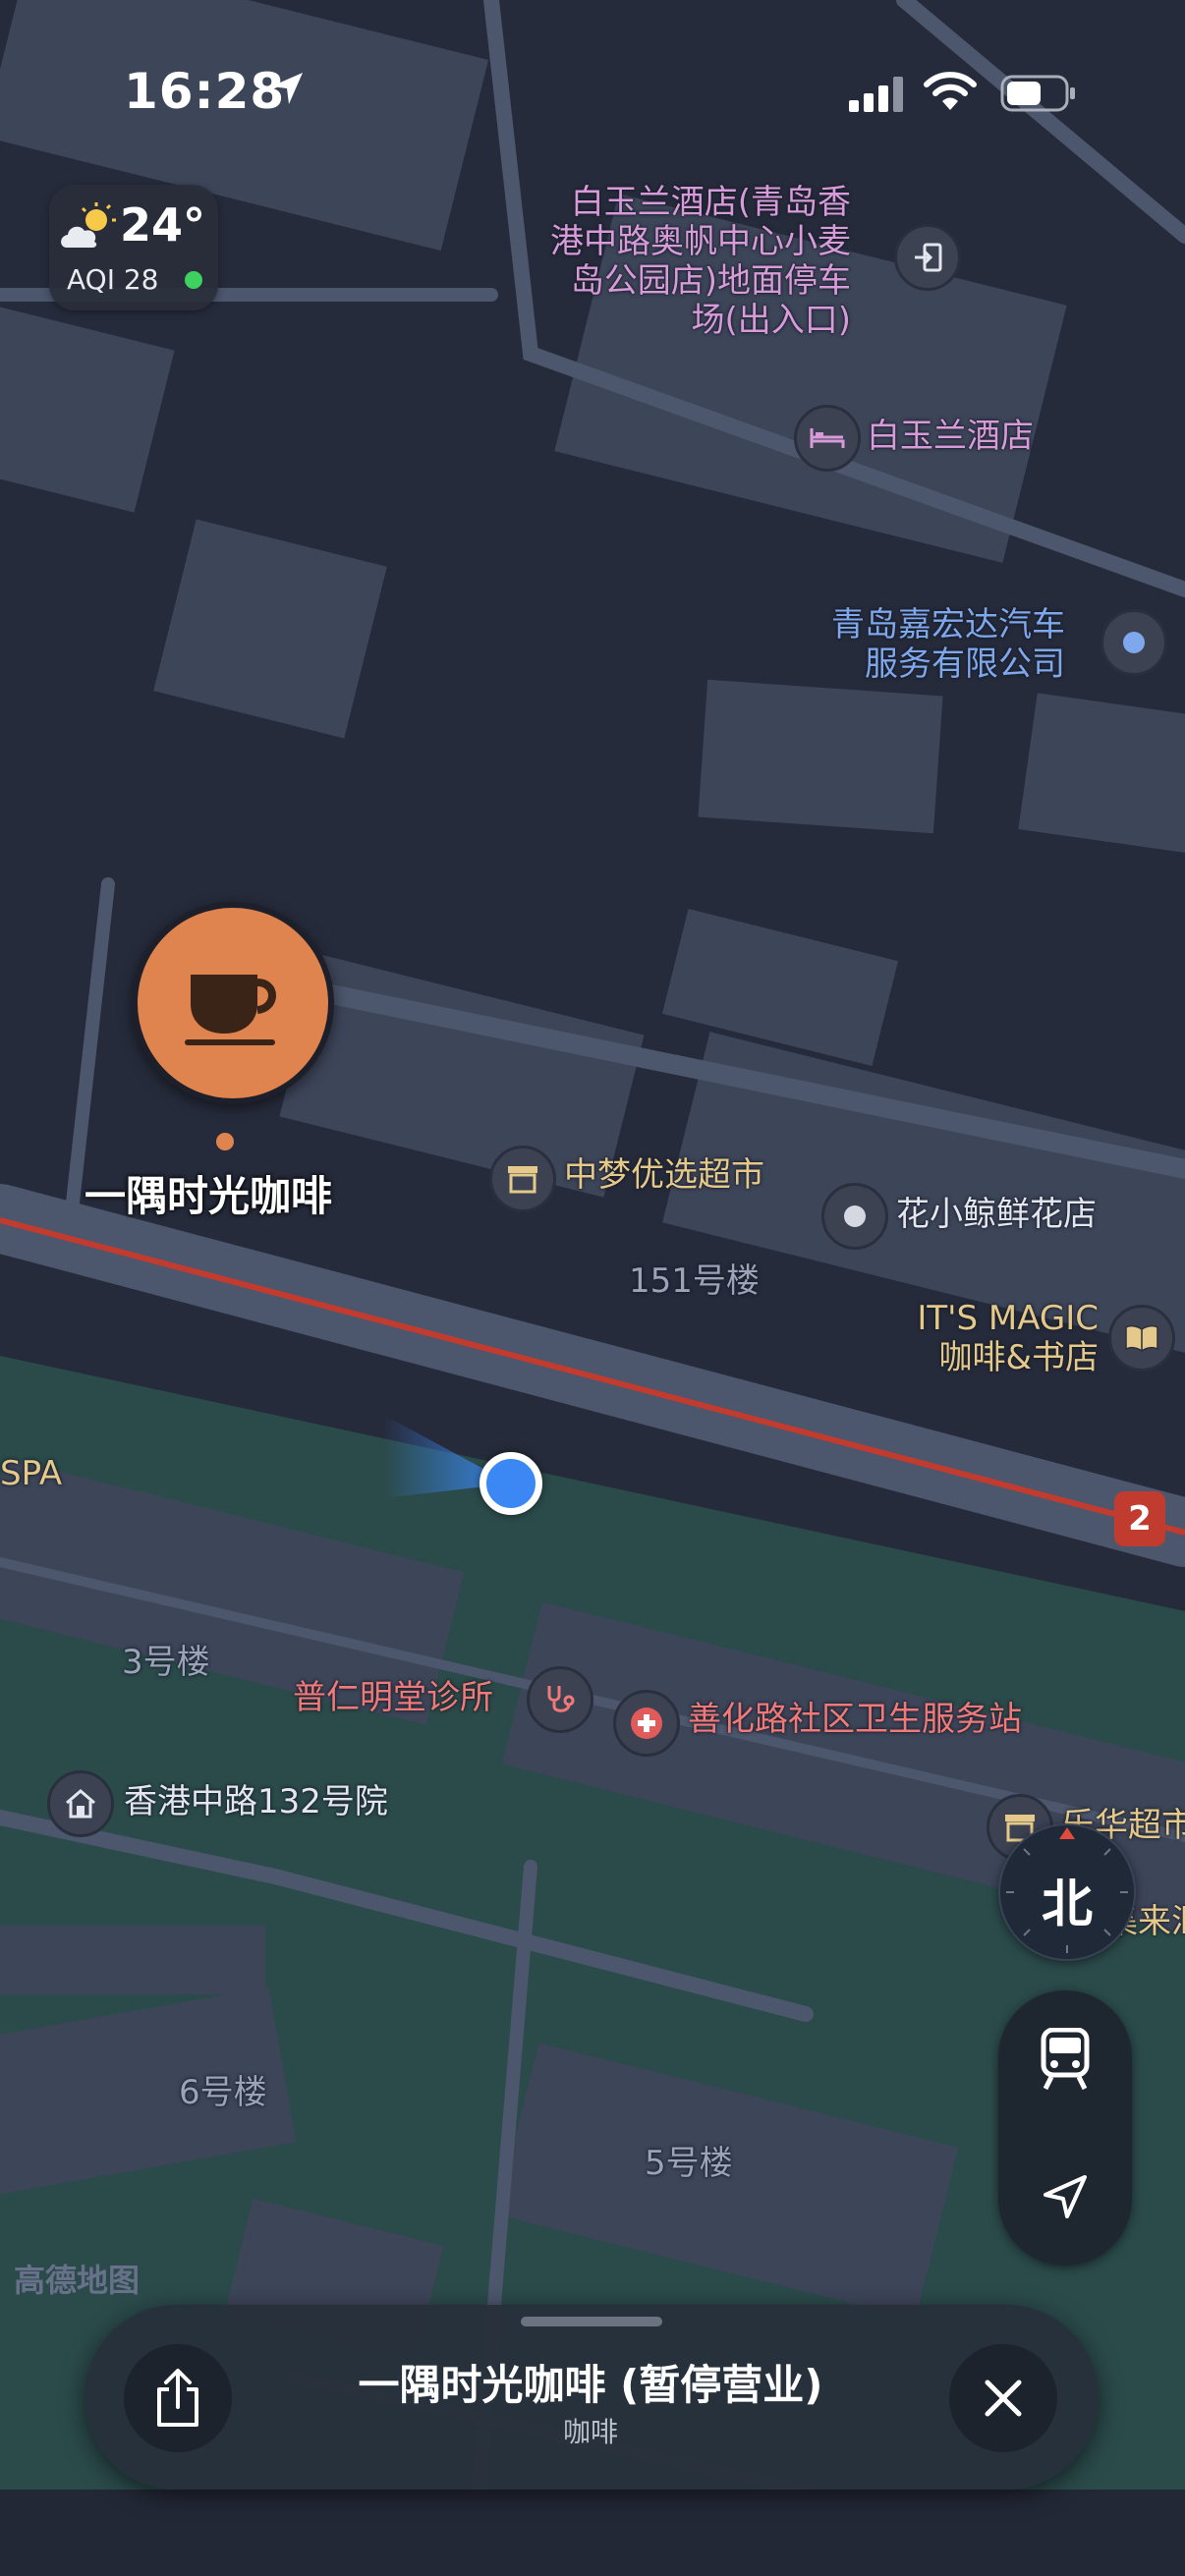 This screenshot has width=1185, height=2576. I want to click on building-label-6: 6号楼, so click(223, 2092).